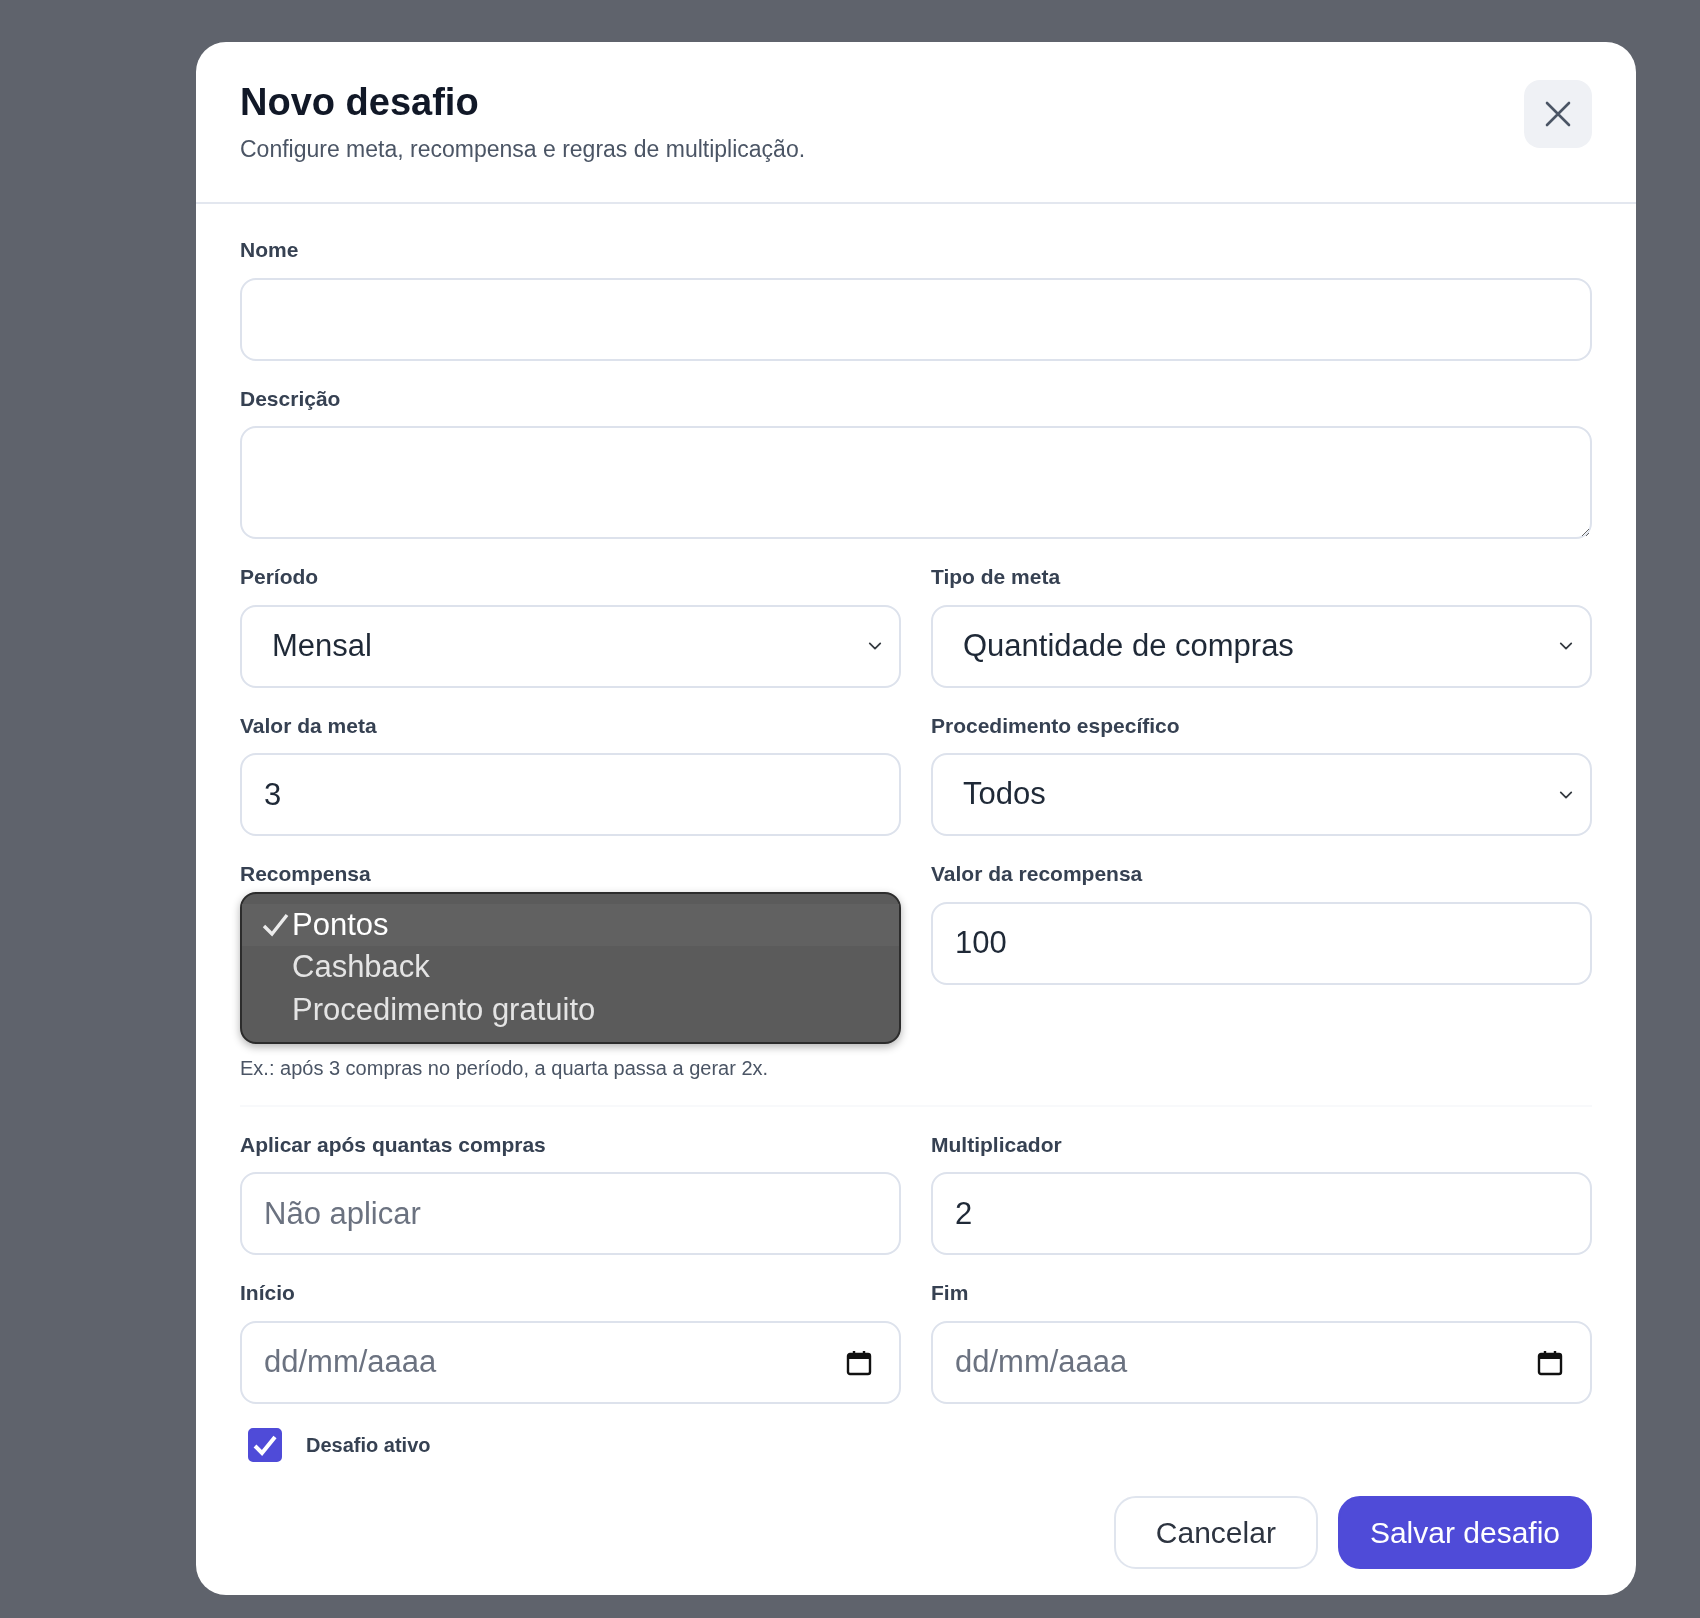 Image resolution: width=1700 pixels, height=1618 pixels. I want to click on field-label: Nome, so click(270, 250).